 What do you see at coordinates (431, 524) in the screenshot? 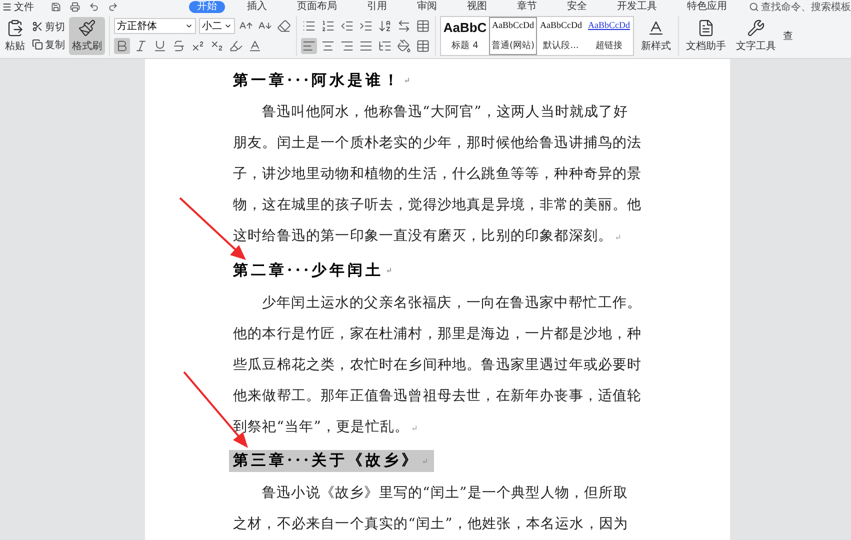
I see `paragraph-line: 之材，不必来自一个真实的“闰土”，他姓张，本名运水，因为` at bounding box center [431, 524].